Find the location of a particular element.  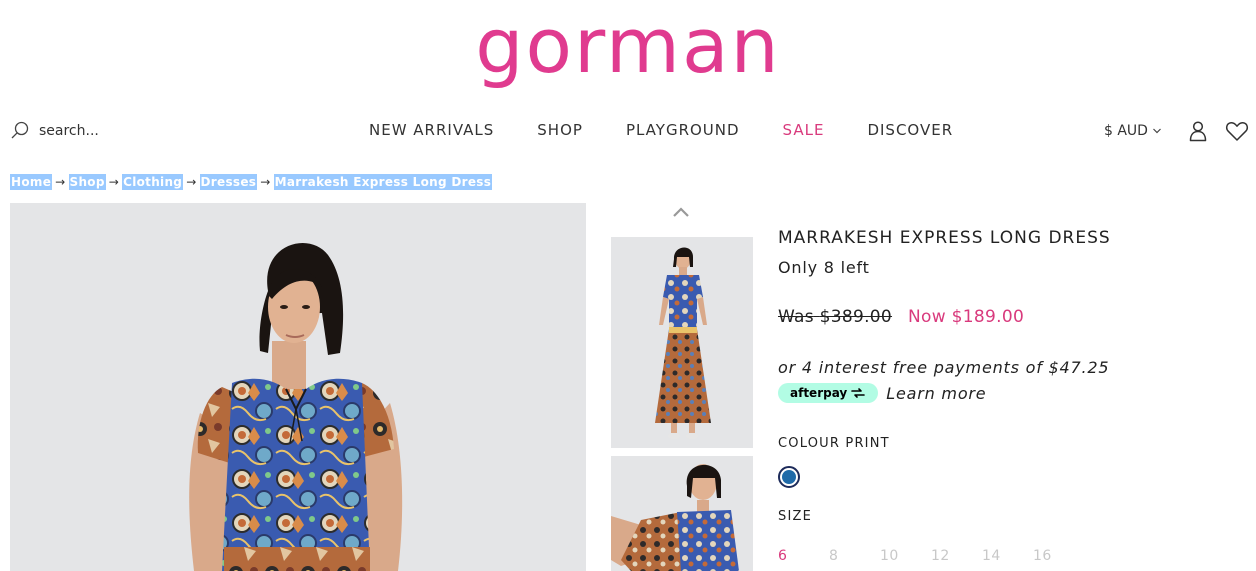

size-option-16: 16 is located at coordinates (1058, 556).